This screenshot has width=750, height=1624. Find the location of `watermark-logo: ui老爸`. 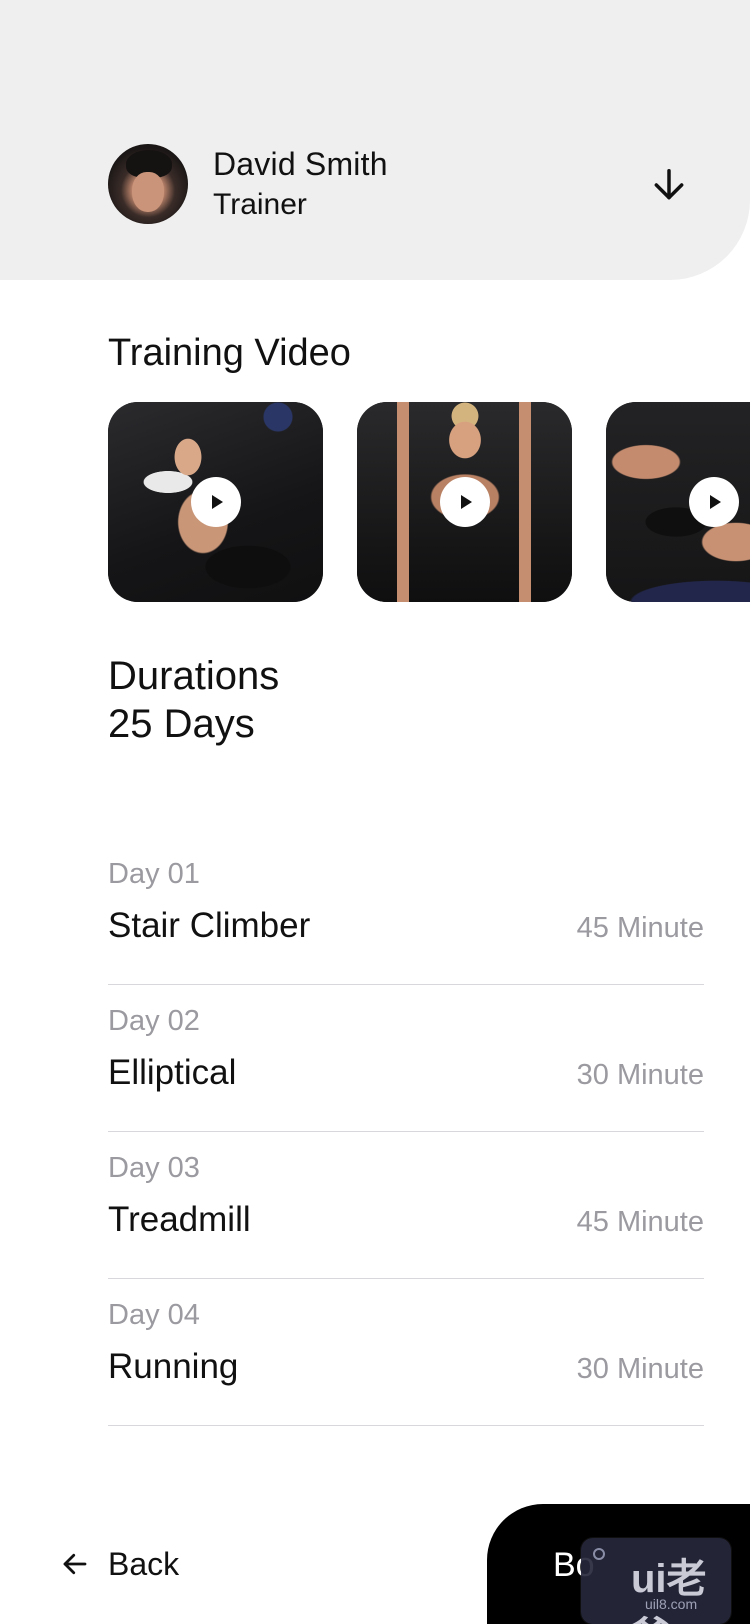

watermark-logo: ui老爸 is located at coordinates (669, 1590).